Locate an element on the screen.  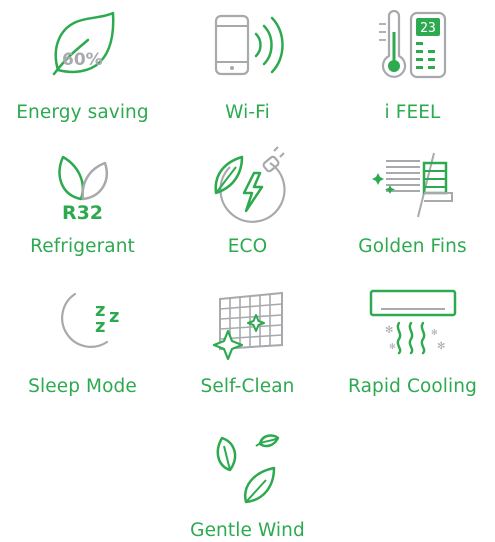
fins-icon is located at coordinates (412, 186).